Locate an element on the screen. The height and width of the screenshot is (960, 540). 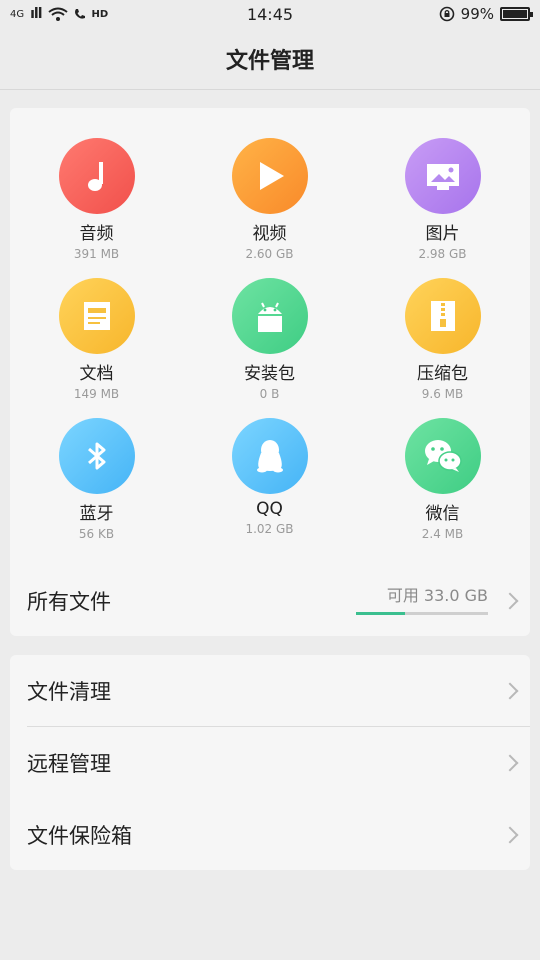
category-apk-icon-bg is located at coordinates (269, 316).